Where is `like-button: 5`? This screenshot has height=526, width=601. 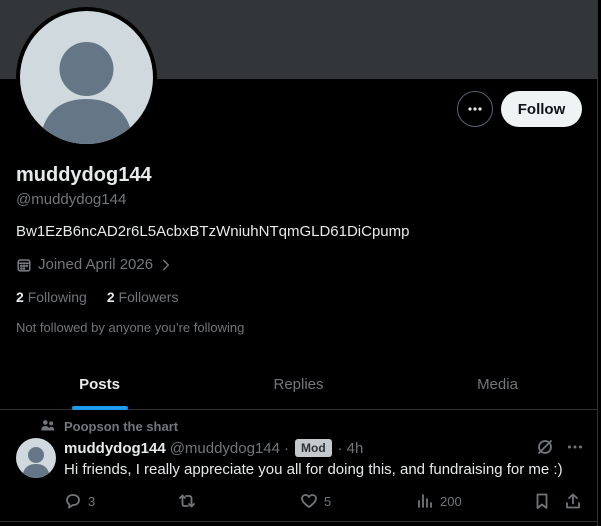 like-button: 5 is located at coordinates (315, 501).